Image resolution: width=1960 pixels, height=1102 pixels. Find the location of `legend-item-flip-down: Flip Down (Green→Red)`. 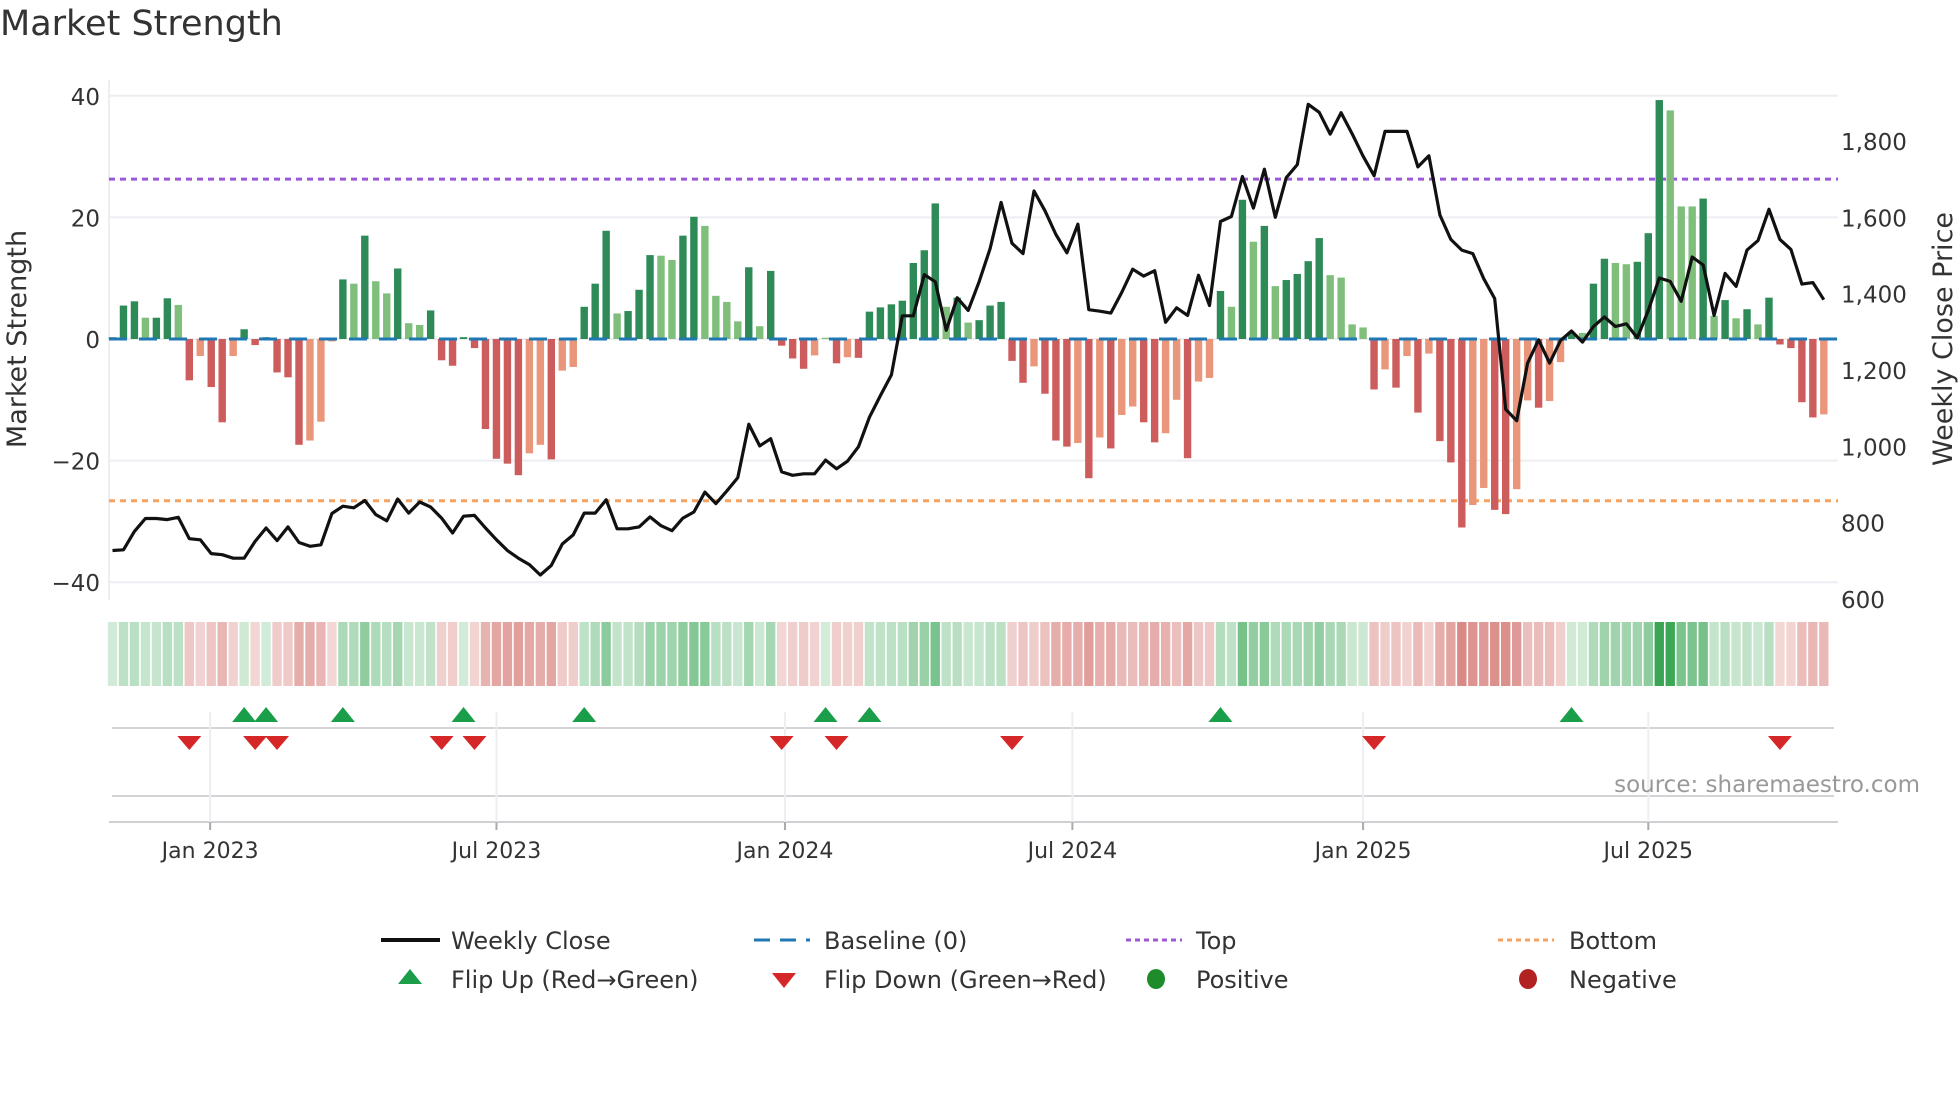

legend-item-flip-down: Flip Down (Green→Red) is located at coordinates (939, 980).